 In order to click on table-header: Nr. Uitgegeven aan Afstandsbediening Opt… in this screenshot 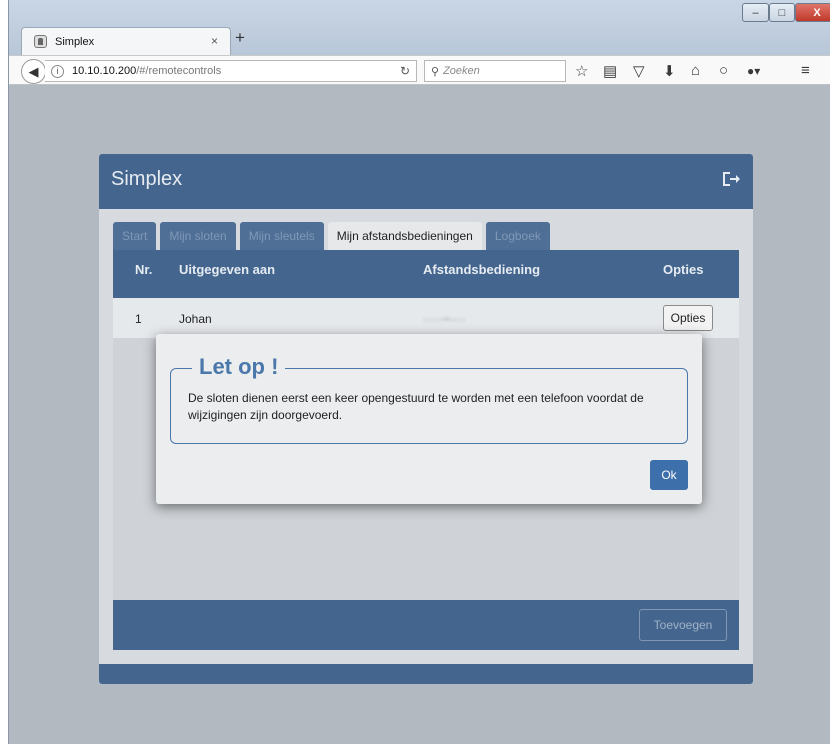, I will do `click(426, 274)`.